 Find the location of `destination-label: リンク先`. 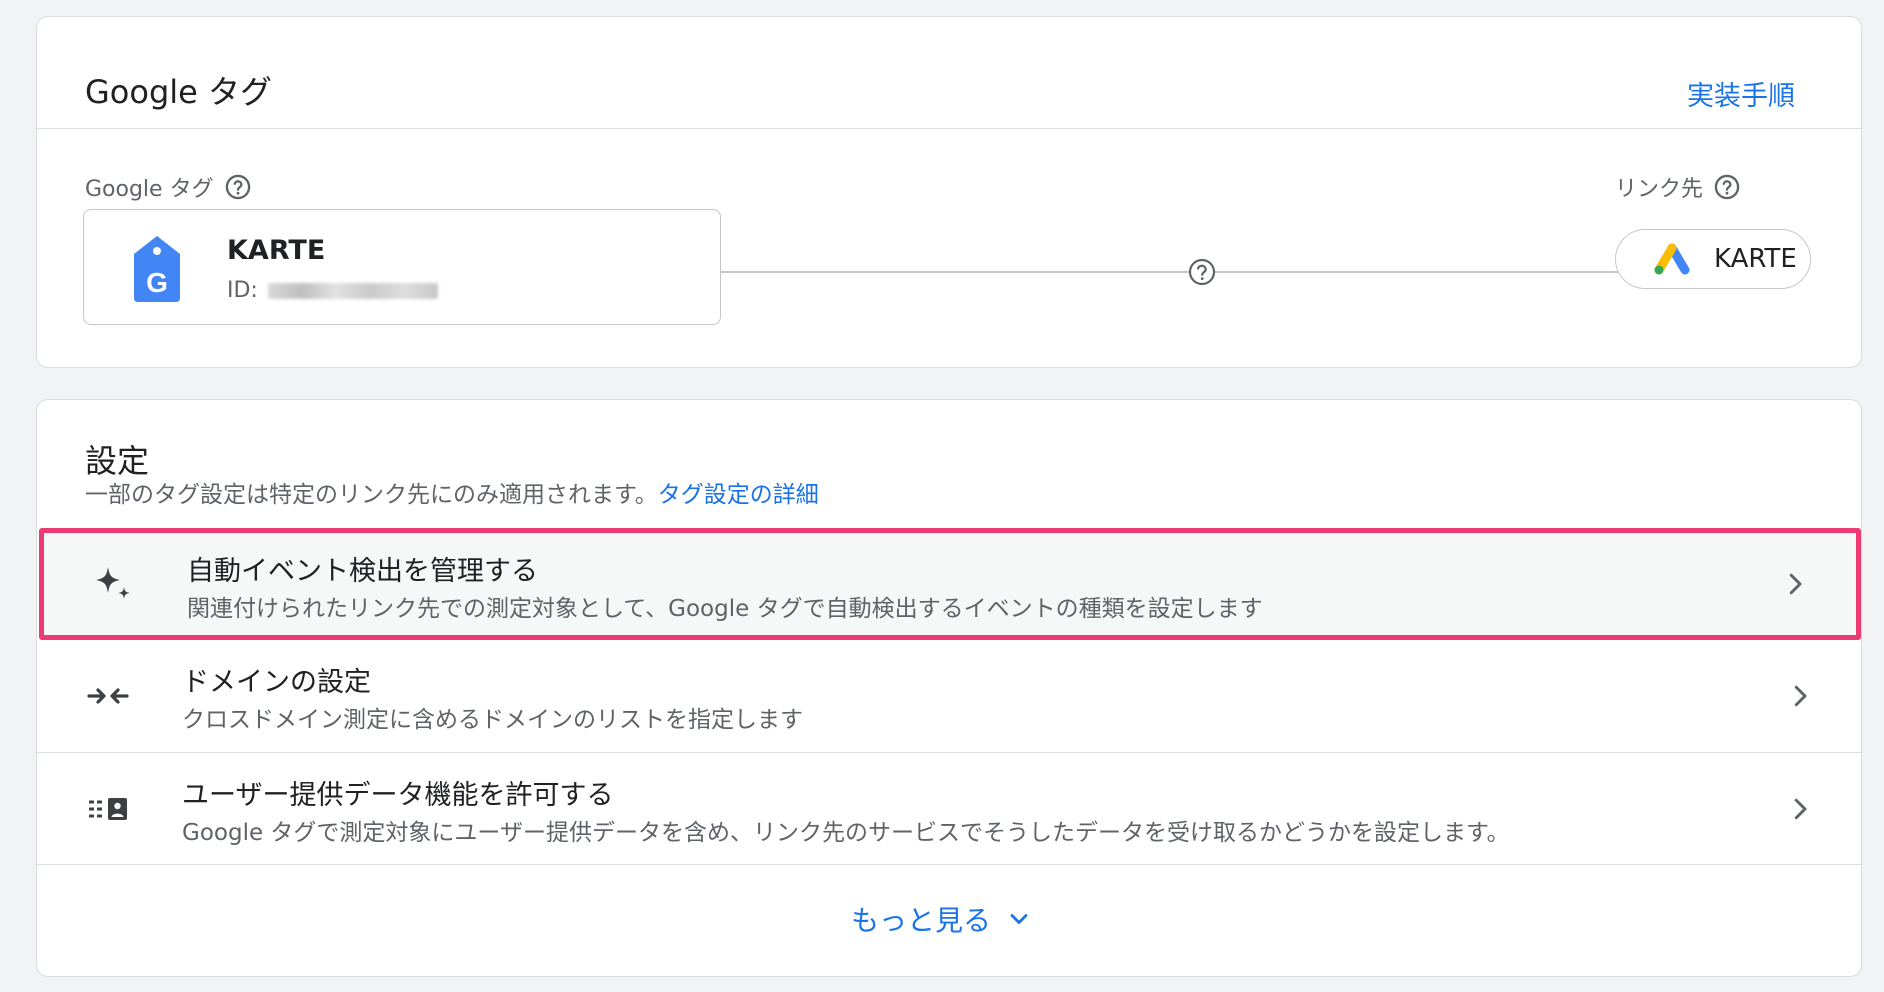

destination-label: リンク先 is located at coordinates (1678, 187).